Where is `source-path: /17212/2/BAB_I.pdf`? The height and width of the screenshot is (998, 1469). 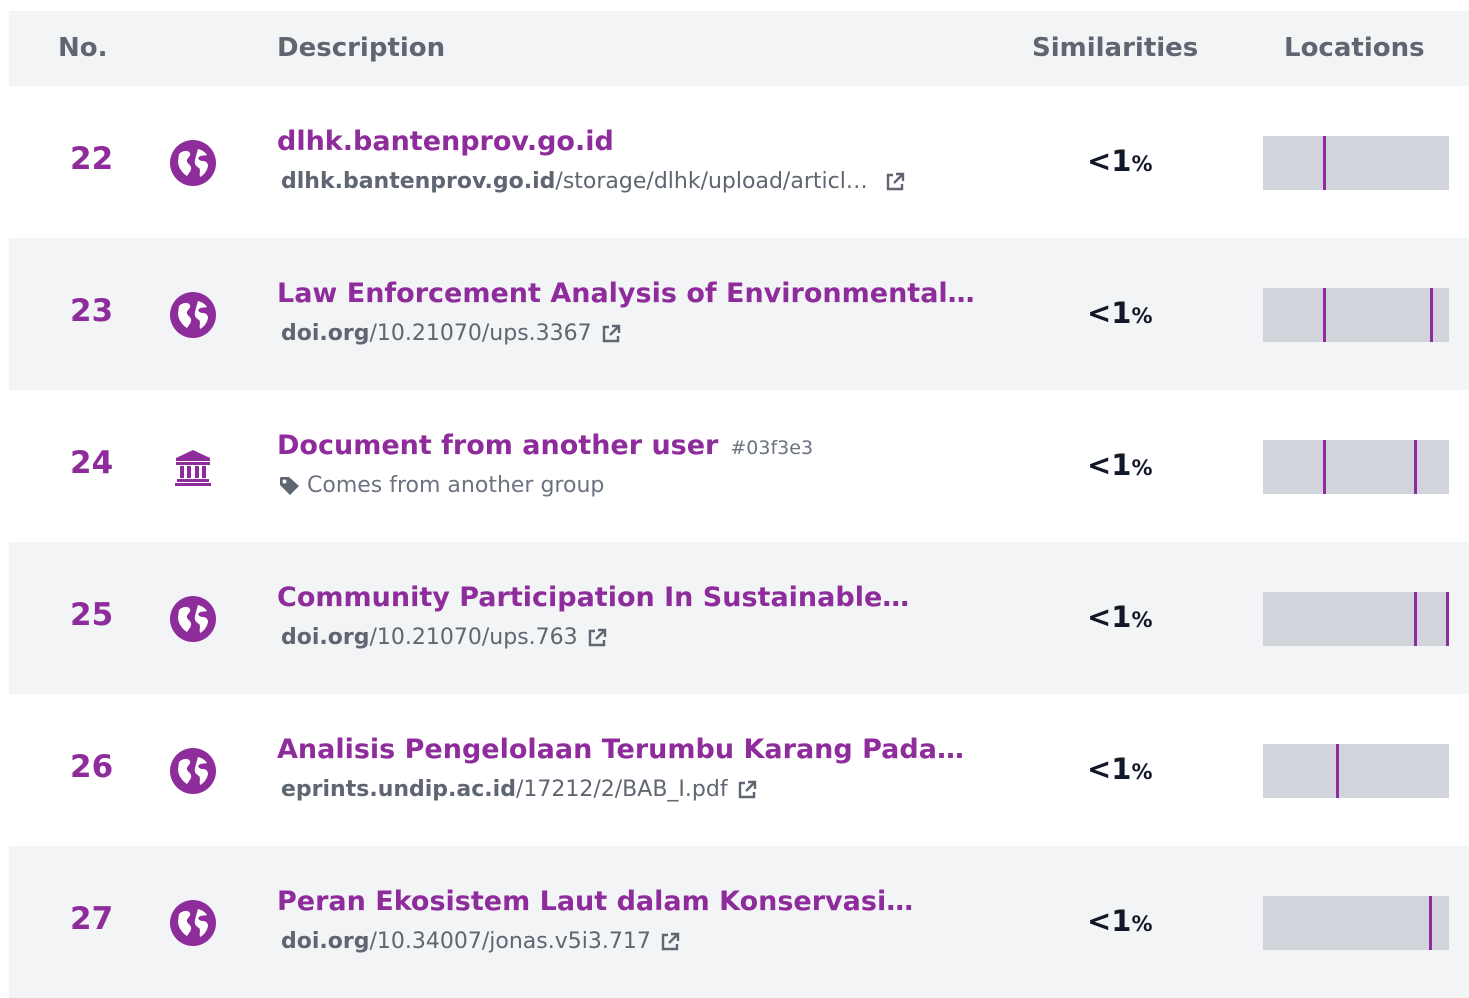
source-path: /17212/2/BAB_I.pdf is located at coordinates (621, 789).